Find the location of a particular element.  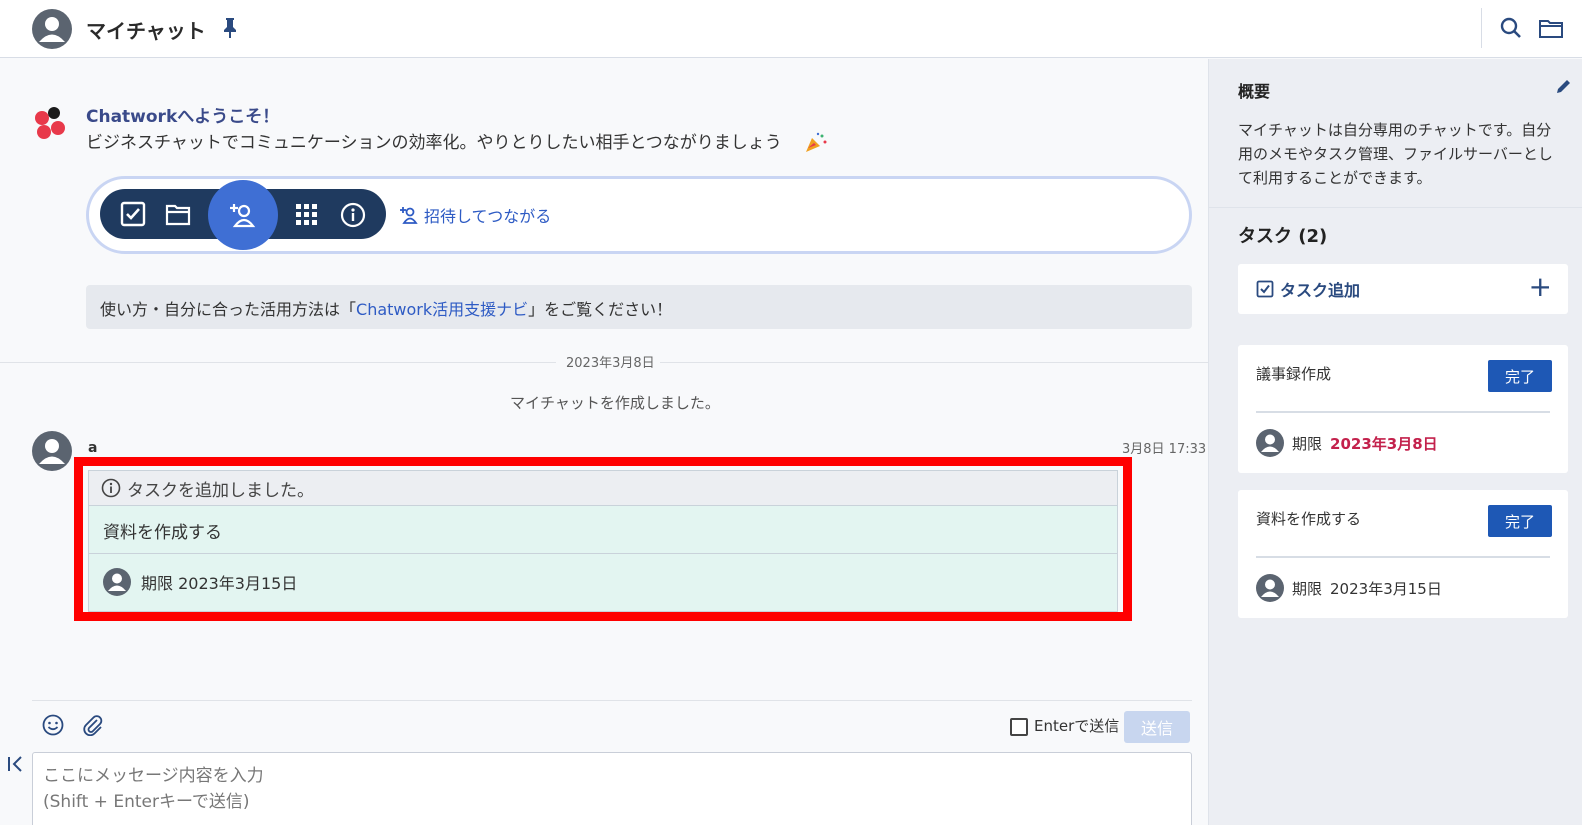

date-label: 2023年3月8日 is located at coordinates (610, 363).